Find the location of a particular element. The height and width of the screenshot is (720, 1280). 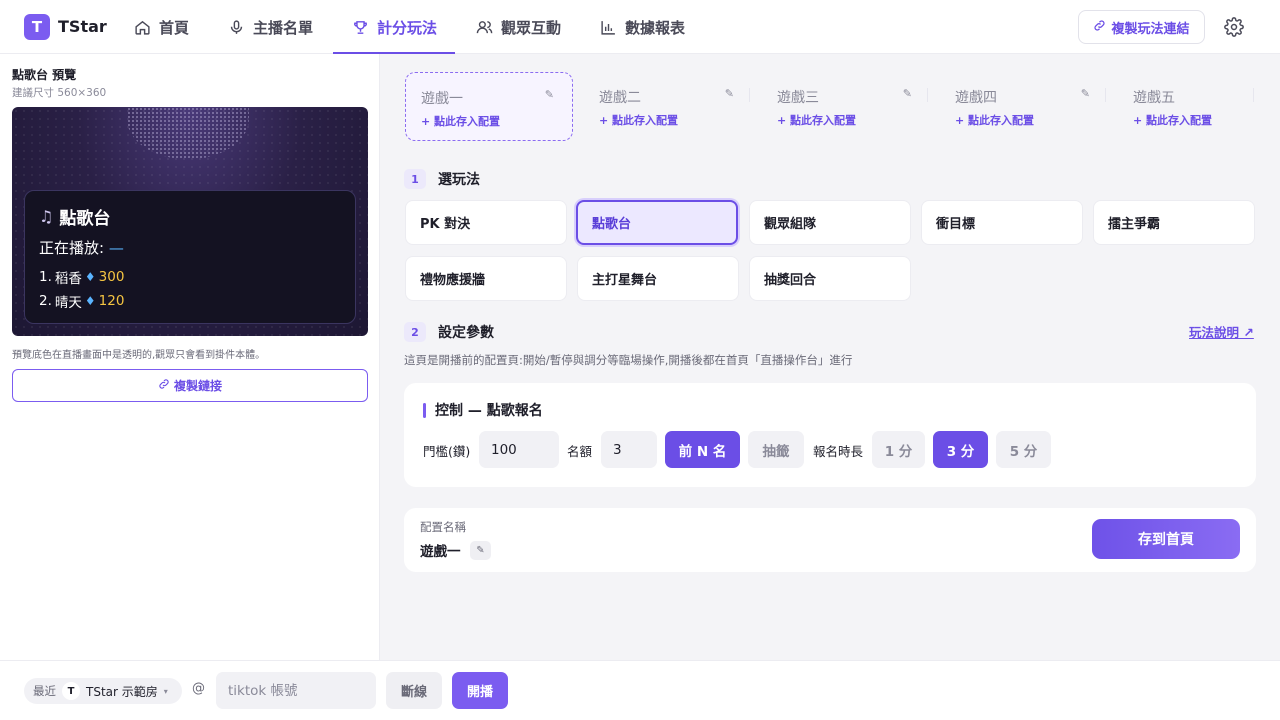

config-name-value: 遊戲一 is located at coordinates (440, 552).